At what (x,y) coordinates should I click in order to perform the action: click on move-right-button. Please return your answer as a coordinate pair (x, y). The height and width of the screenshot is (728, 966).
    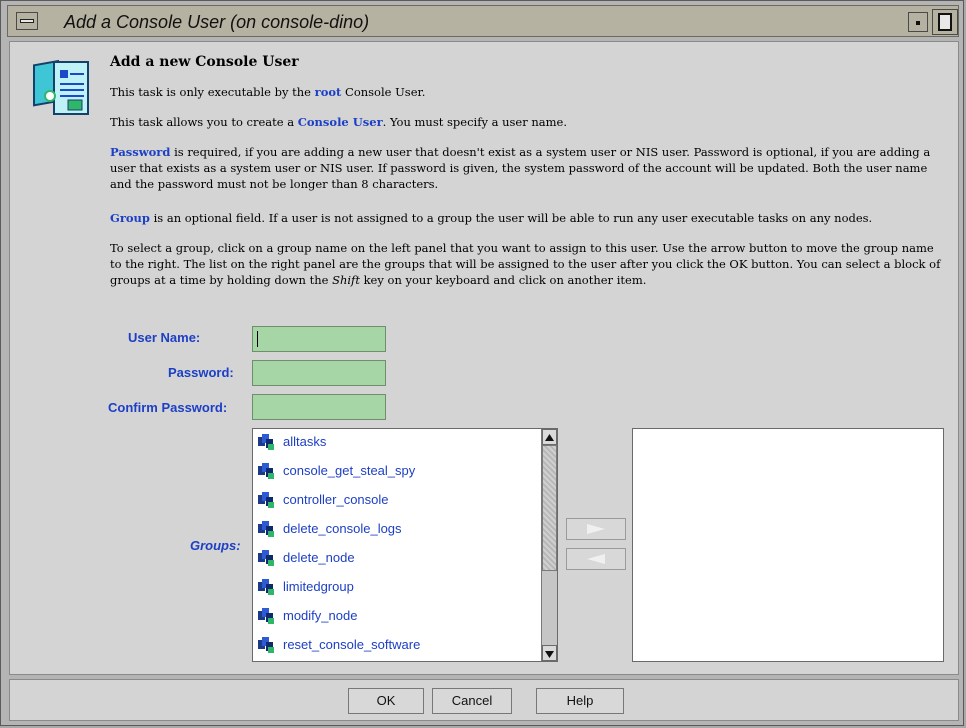
    Looking at the image, I should click on (596, 529).